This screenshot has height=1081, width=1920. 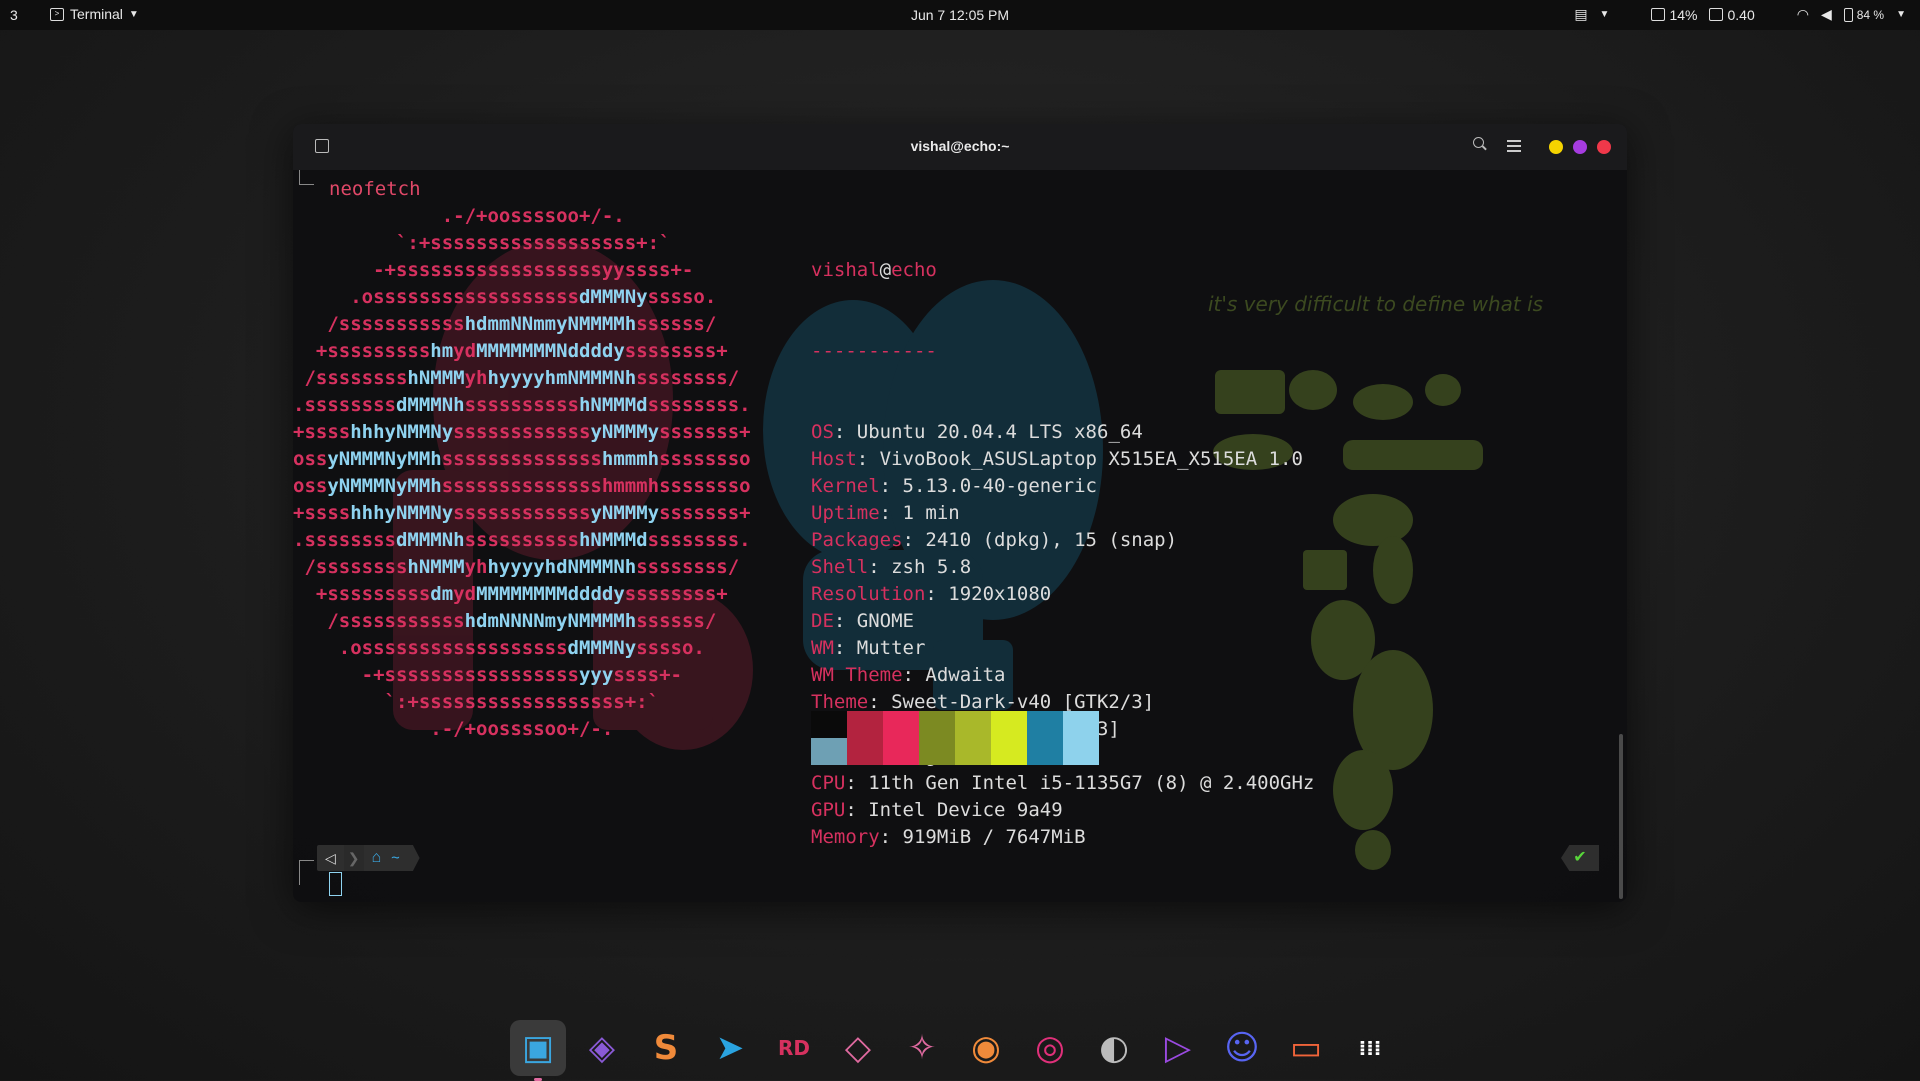 What do you see at coordinates (1370, 1048) in the screenshot?
I see `dock-item: ⁞⁞⁞` at bounding box center [1370, 1048].